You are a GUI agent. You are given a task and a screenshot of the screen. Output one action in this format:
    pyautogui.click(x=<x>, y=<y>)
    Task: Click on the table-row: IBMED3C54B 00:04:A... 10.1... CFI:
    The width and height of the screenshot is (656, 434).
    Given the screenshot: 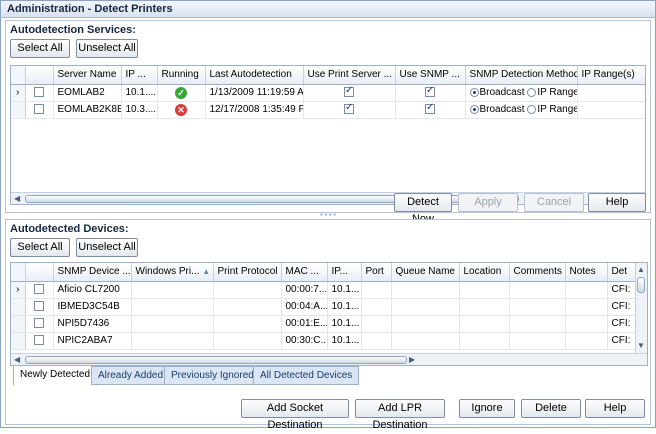 What is the action you would take?
    pyautogui.click(x=323, y=307)
    